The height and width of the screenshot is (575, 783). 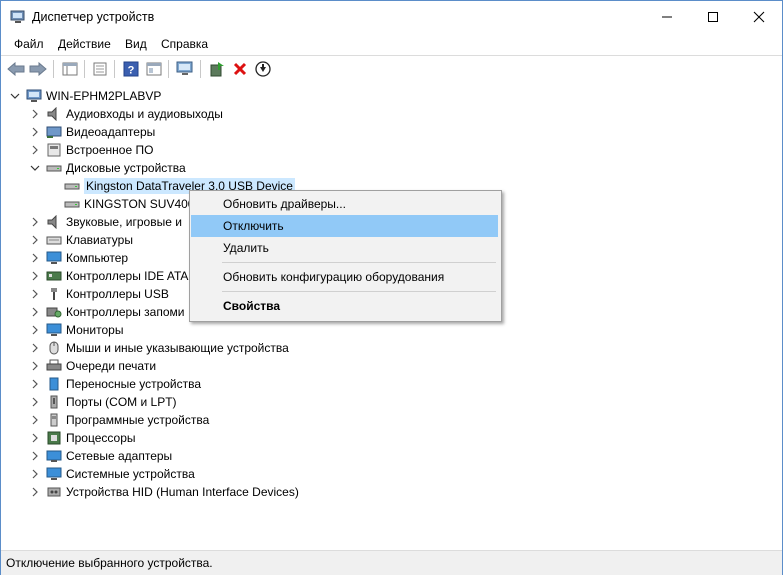 What do you see at coordinates (391, 44) in the screenshot?
I see `menu-bar: Файл Действие Вид Справка` at bounding box center [391, 44].